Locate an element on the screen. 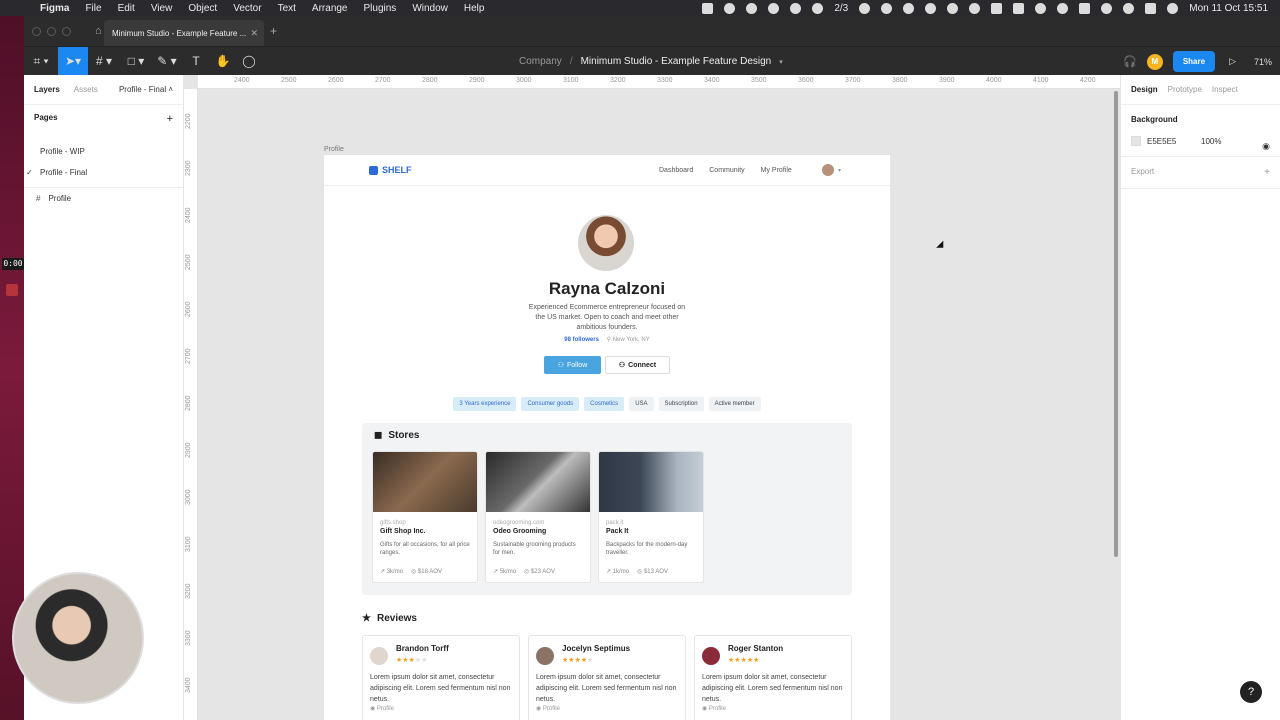  brightness-status: 2/3 is located at coordinates (841, 8).